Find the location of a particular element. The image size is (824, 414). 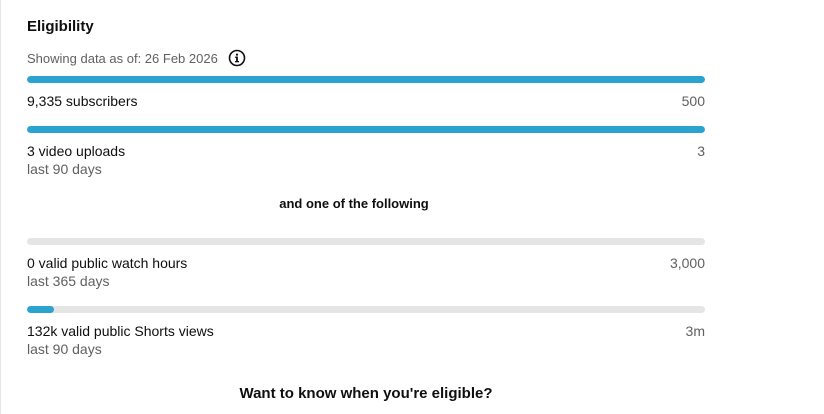

metric-target: 3 is located at coordinates (701, 151).